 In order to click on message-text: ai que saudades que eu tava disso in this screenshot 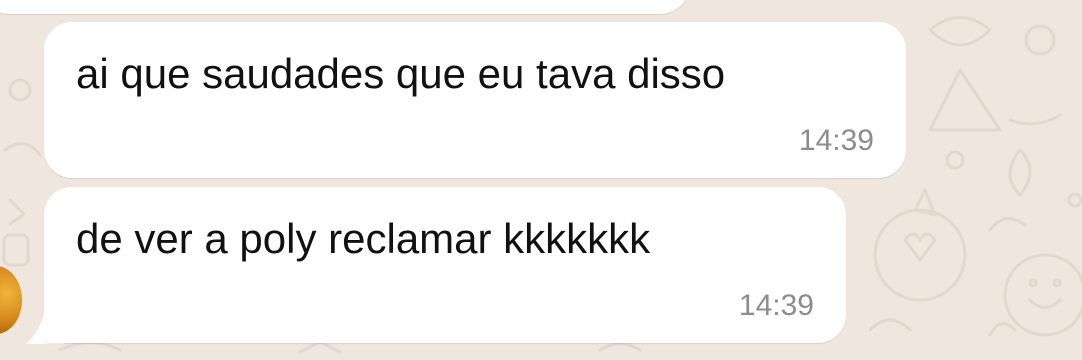, I will do `click(401, 73)`.